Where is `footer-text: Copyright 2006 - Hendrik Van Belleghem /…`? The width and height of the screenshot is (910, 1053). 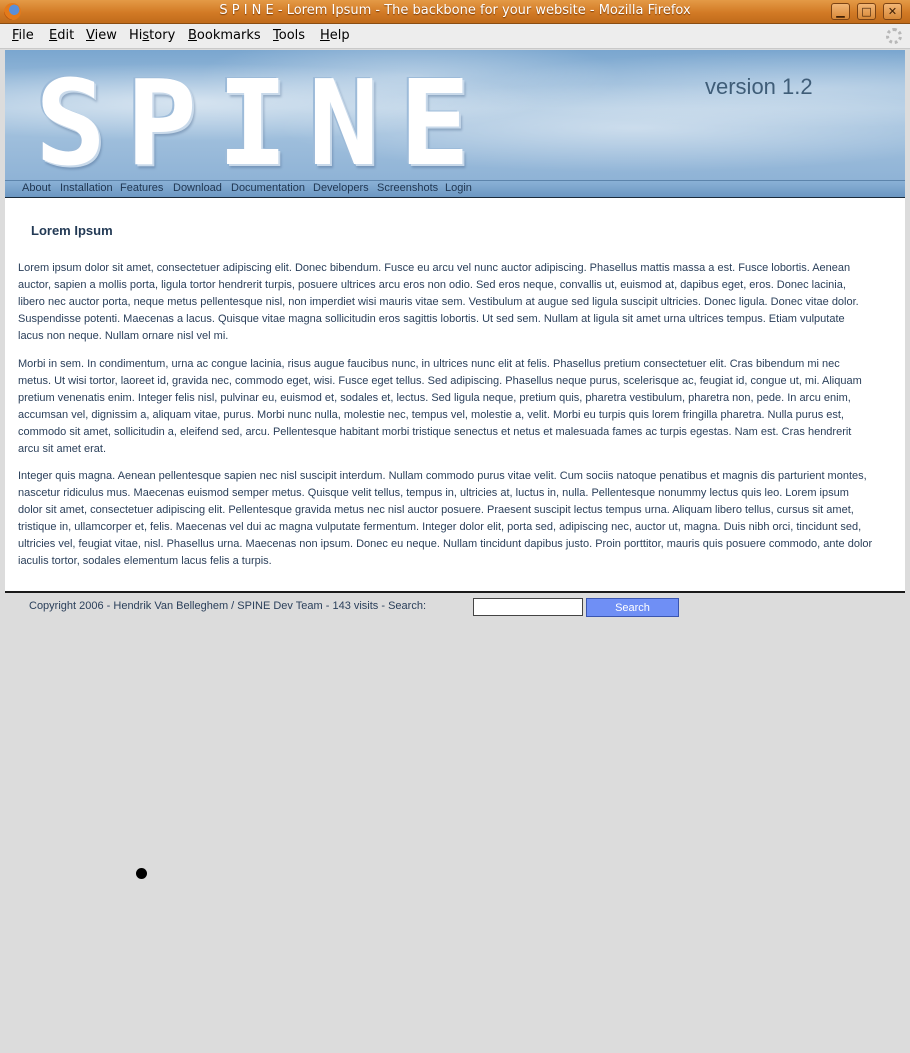 footer-text: Copyright 2006 - Hendrik Van Belleghem /… is located at coordinates (227, 606).